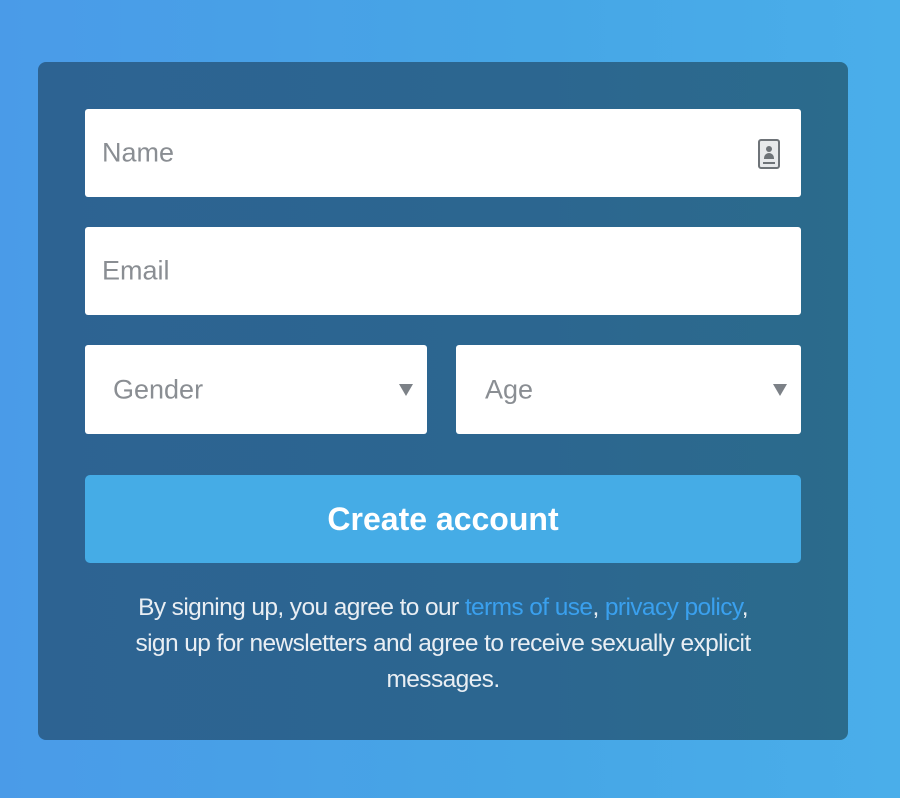 This screenshot has width=900, height=798. I want to click on email-placeholder: Email, so click(136, 270).